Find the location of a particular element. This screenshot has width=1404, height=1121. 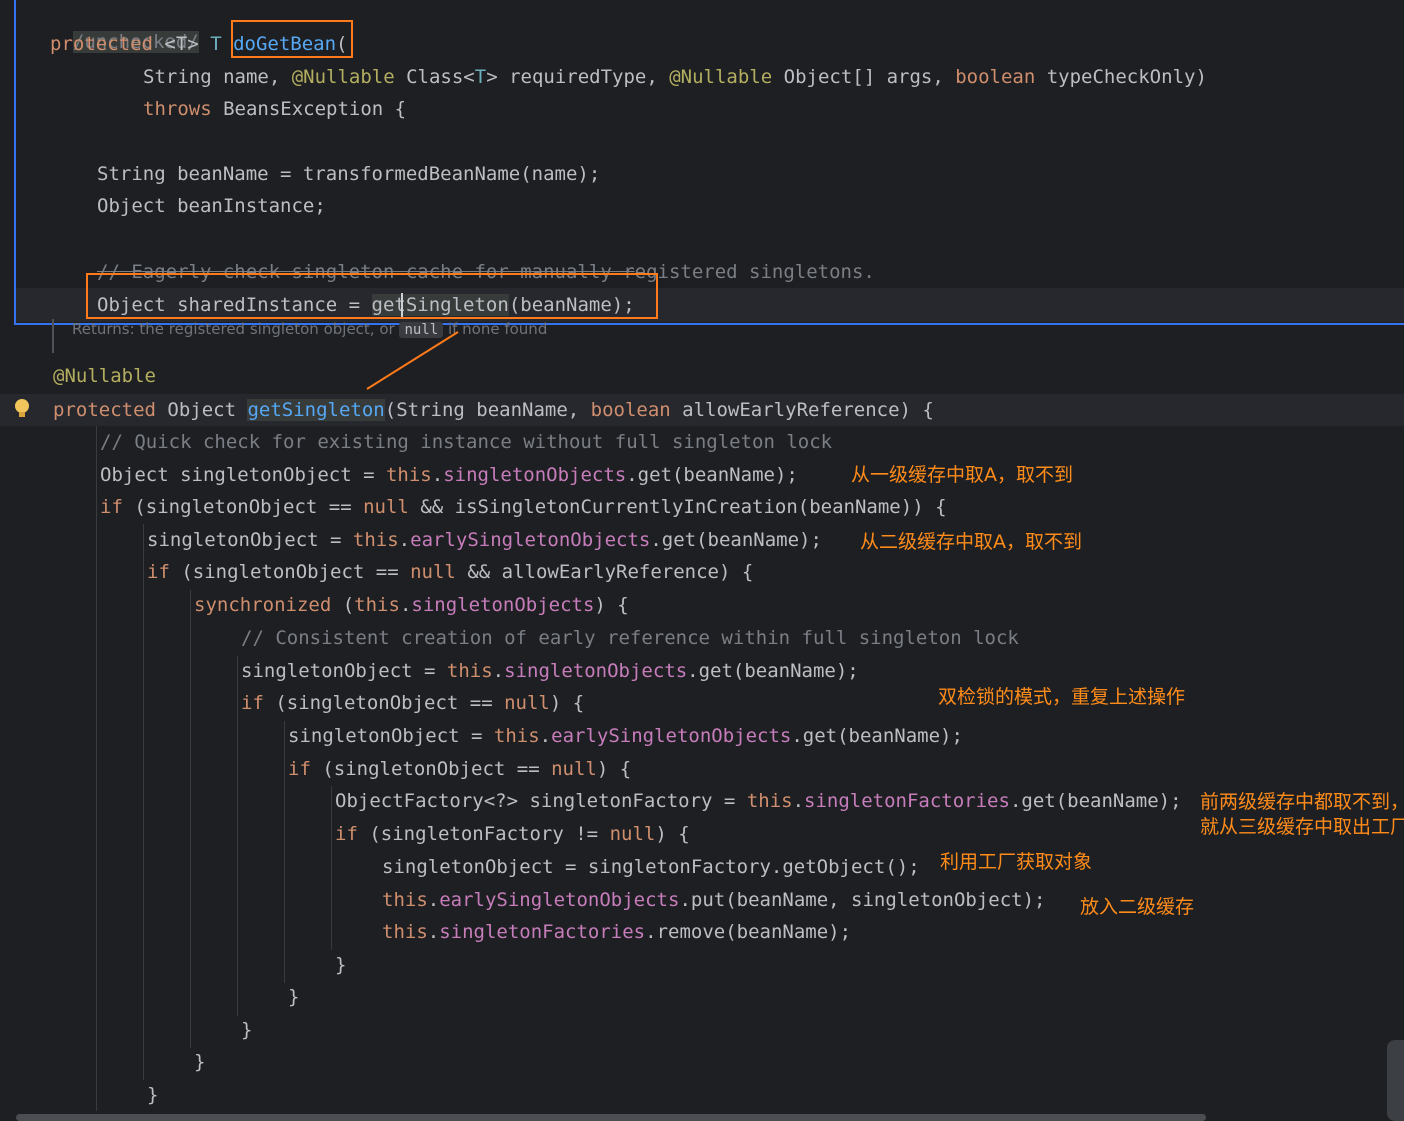

code-text: (String beanName, is located at coordinates (487, 410).